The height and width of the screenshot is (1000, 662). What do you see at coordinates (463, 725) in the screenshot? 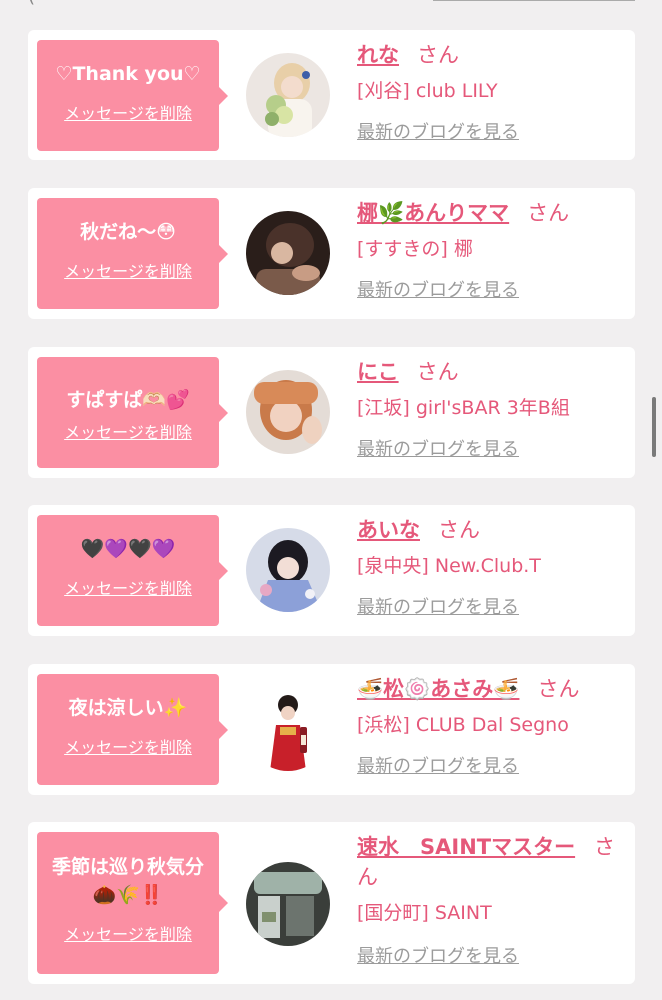
I see `shop-label: [浜松] CLUB Dal Segno` at bounding box center [463, 725].